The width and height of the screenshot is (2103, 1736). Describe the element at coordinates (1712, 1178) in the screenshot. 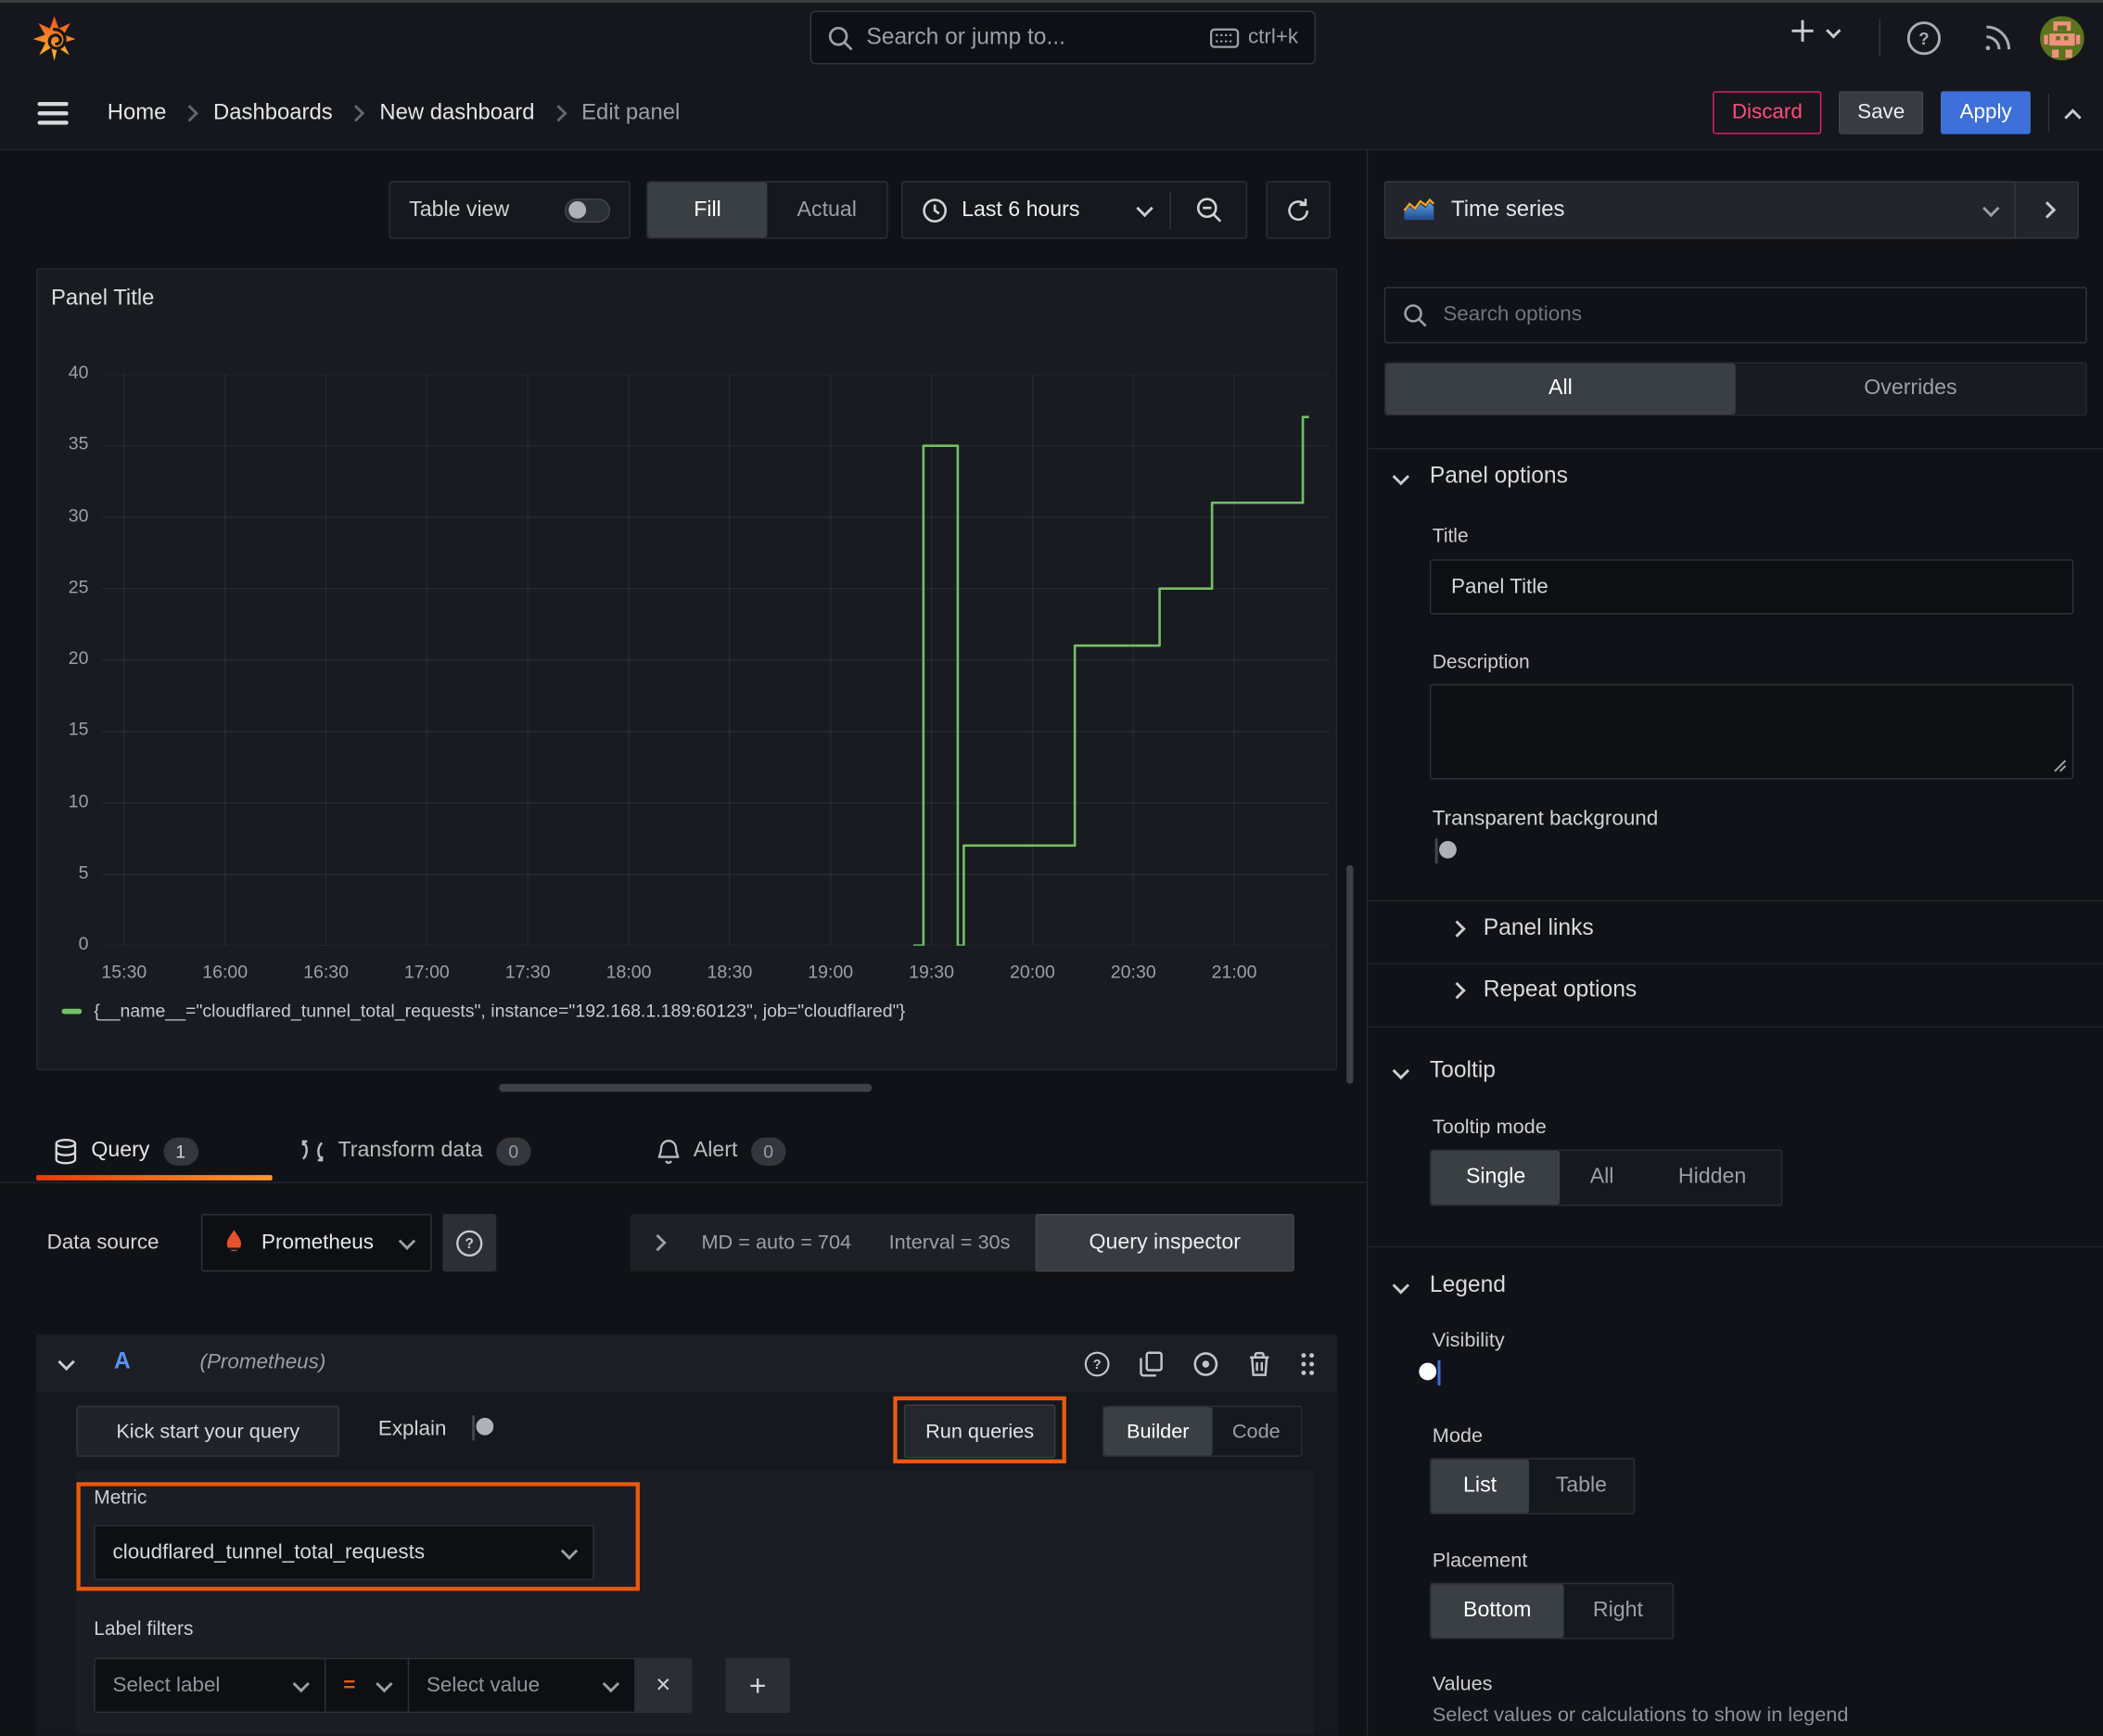

I see `tooltip-hidden-option: Hidden` at that location.